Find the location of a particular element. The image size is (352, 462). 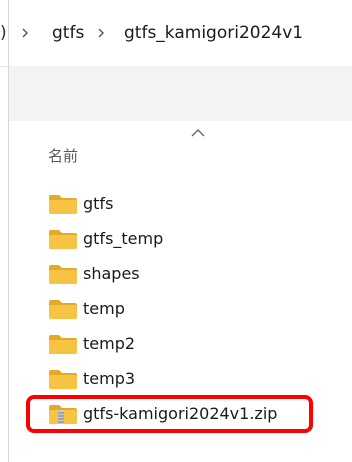

list-item: gtfs_temp is located at coordinates (188, 239).